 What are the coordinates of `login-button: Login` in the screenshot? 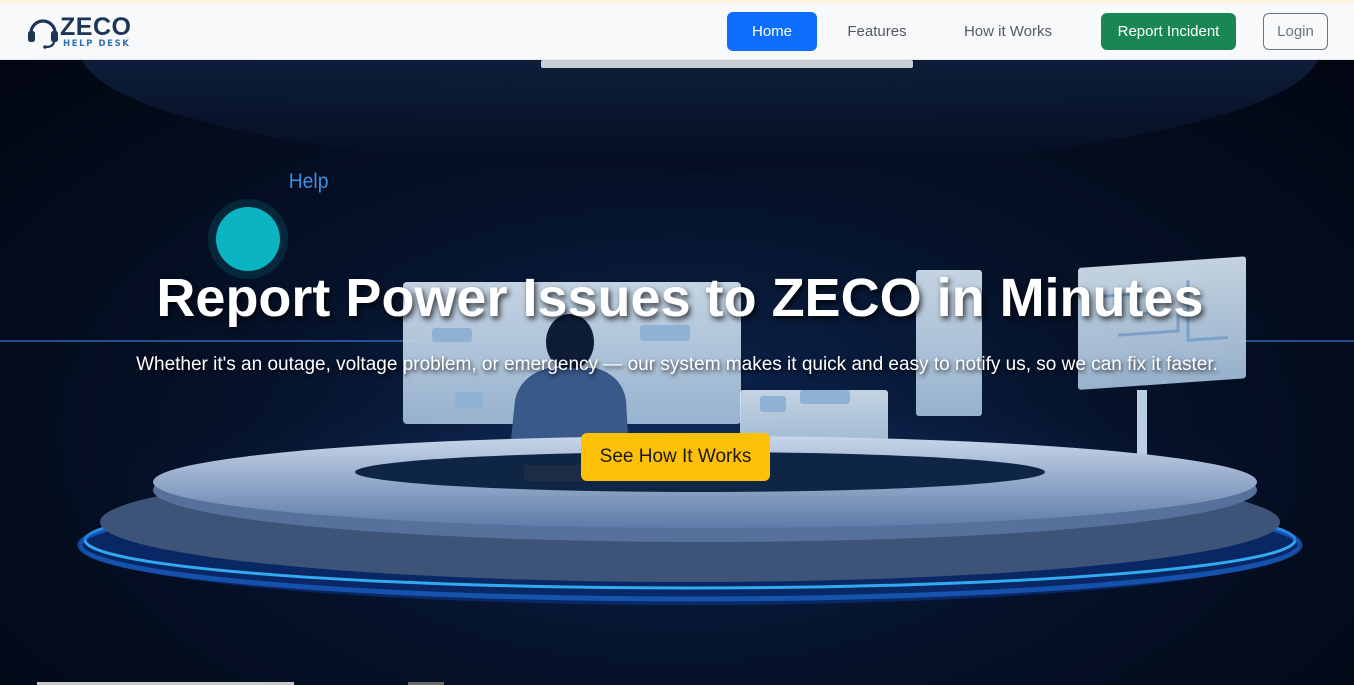 It's located at (1295, 31).